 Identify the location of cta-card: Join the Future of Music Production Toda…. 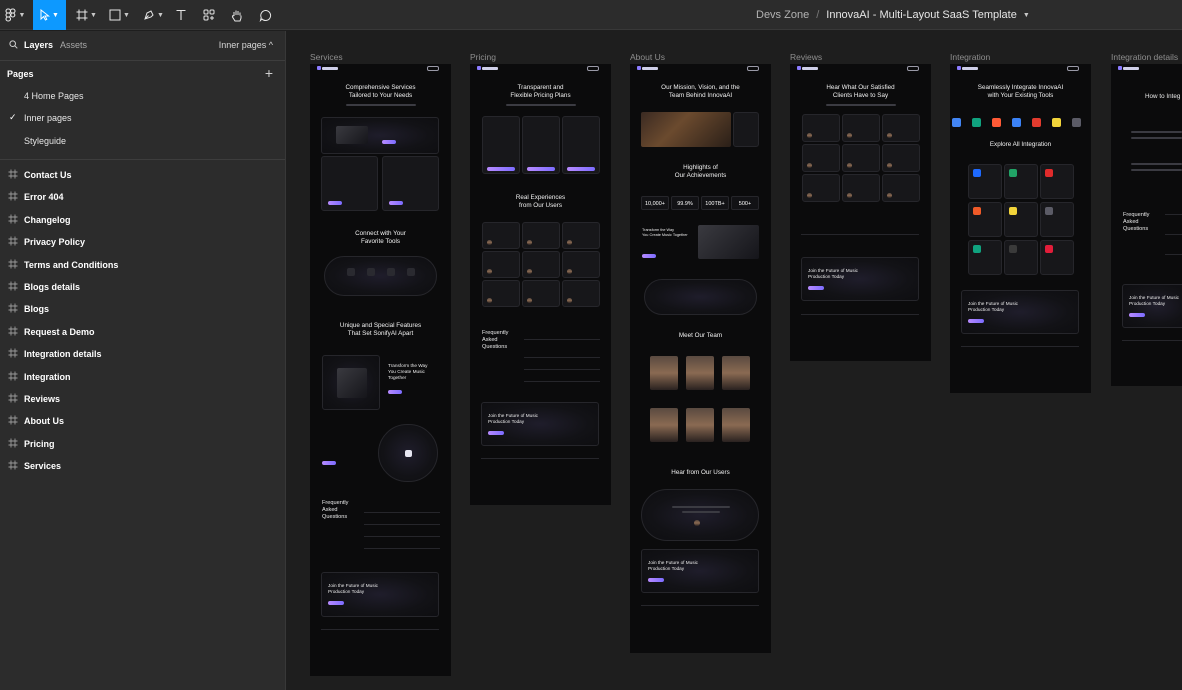
(860, 279).